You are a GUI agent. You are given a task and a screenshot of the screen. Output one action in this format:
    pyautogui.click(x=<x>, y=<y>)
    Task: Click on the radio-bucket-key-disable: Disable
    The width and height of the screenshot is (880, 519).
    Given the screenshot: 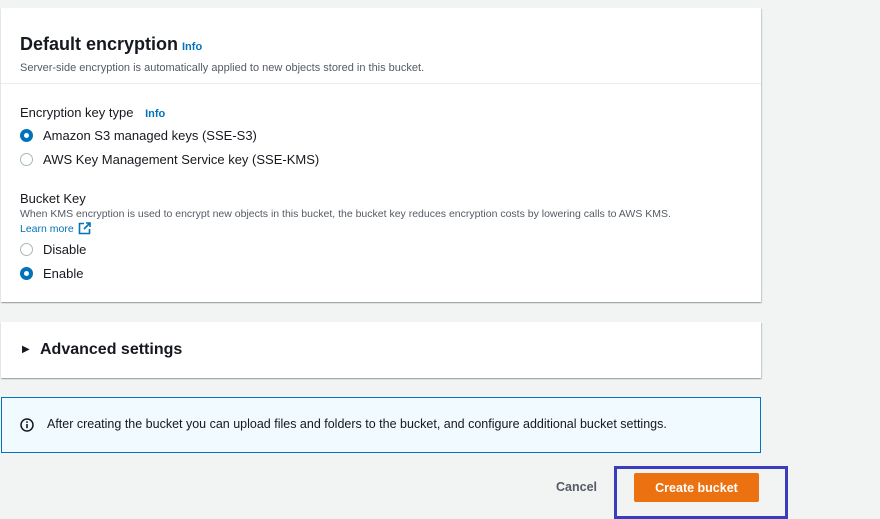 What is the action you would take?
    pyautogui.click(x=53, y=249)
    